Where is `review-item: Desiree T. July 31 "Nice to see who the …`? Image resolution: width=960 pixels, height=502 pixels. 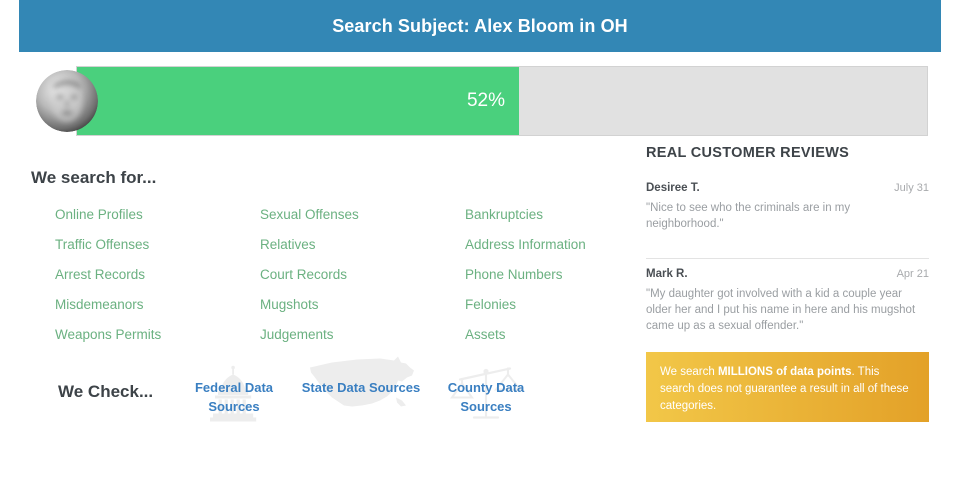 review-item: Desiree T. July 31 "Nice to see who the … is located at coordinates (787, 207).